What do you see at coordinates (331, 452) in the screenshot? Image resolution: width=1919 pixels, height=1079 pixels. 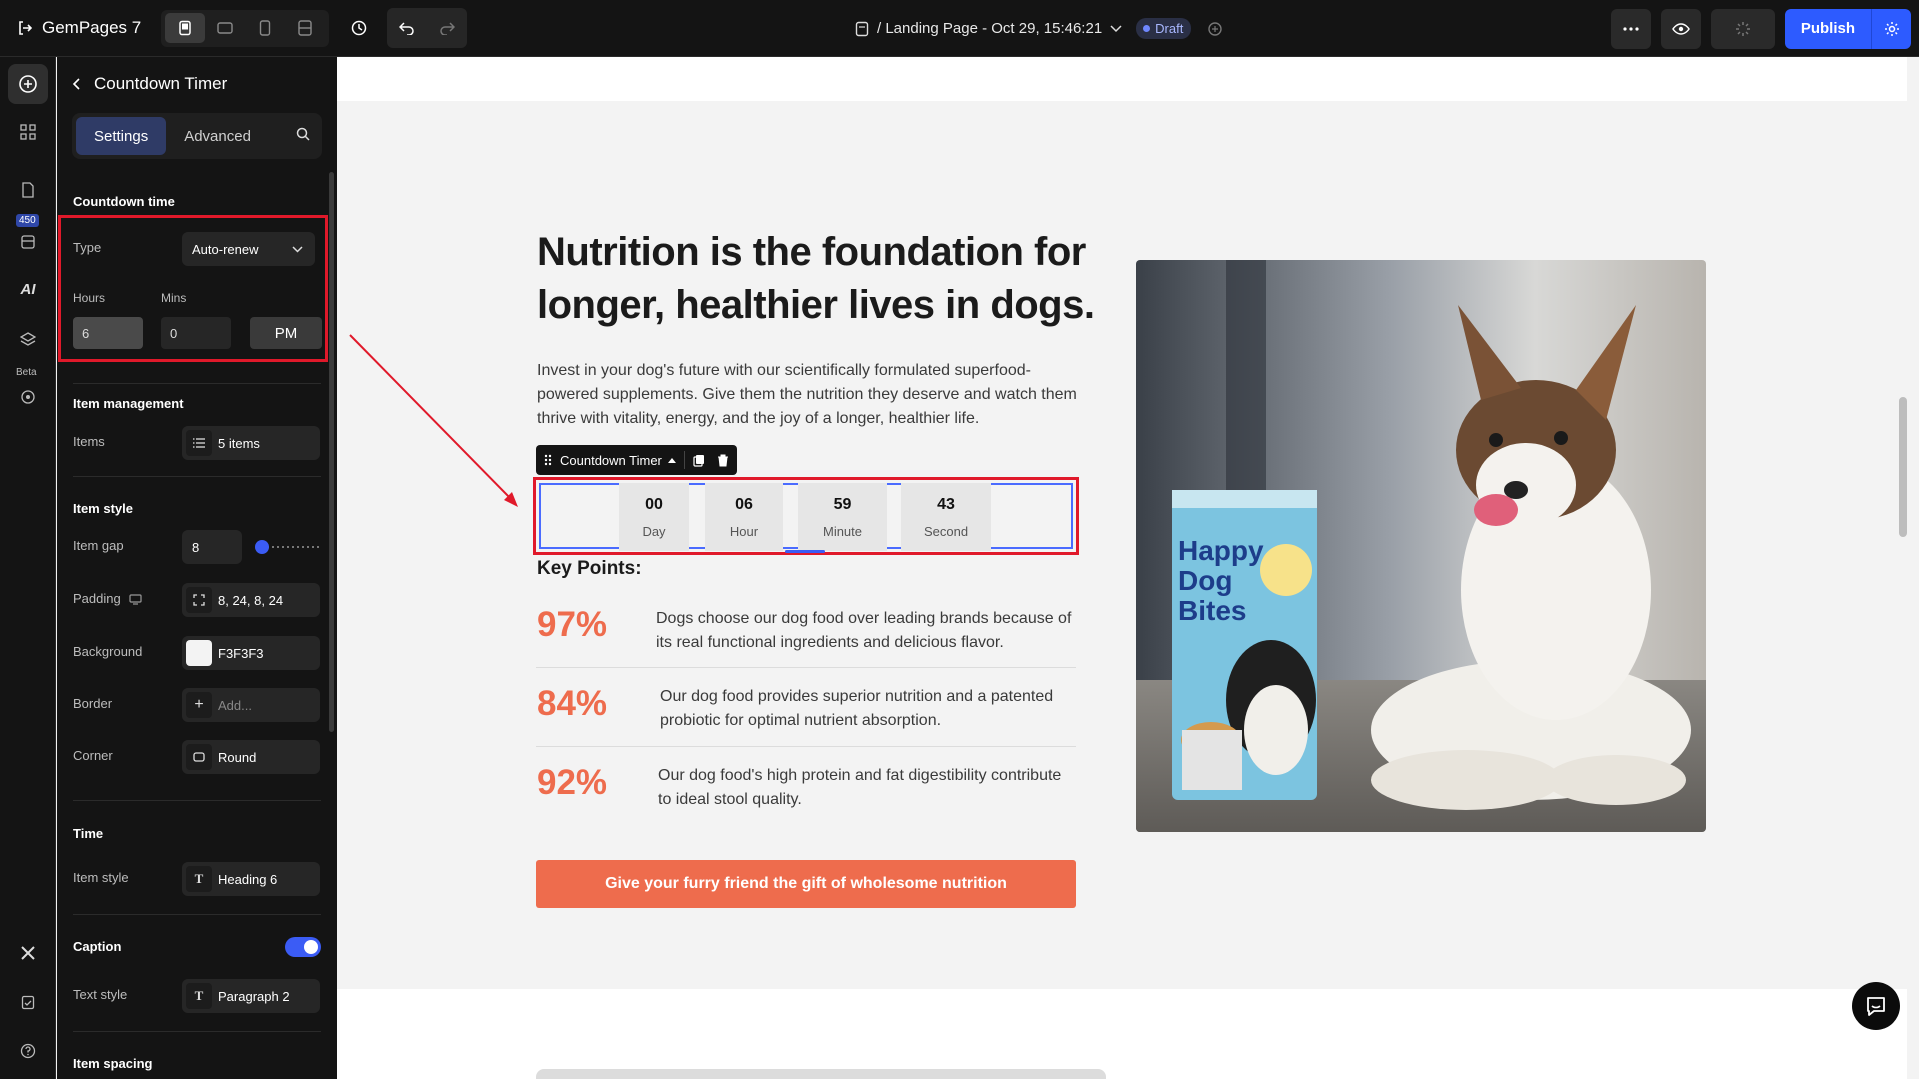 I see `panel-scrollbar` at bounding box center [331, 452].